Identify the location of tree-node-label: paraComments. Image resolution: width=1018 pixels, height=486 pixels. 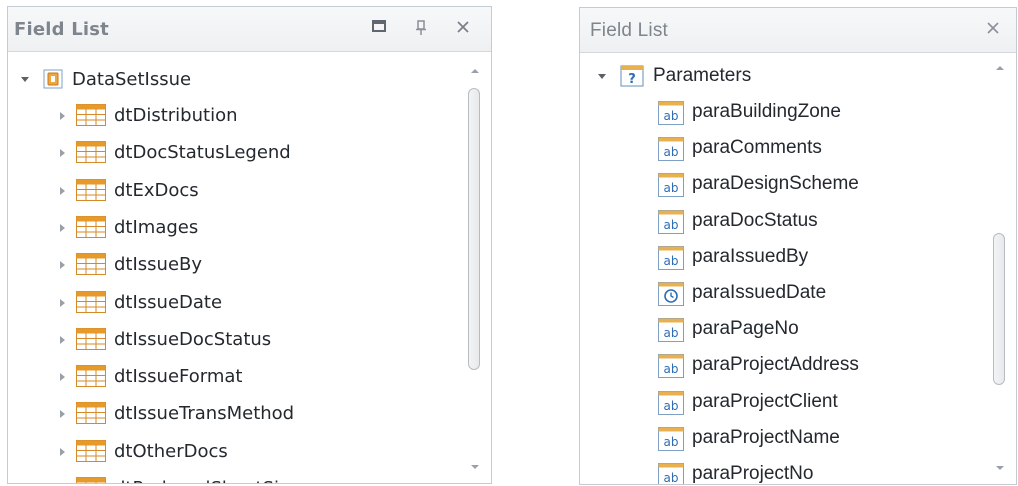
(757, 148).